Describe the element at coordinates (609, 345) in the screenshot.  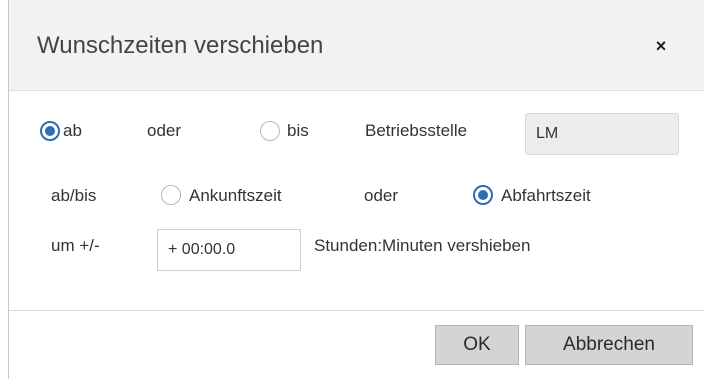
I see `cancel-button: Abbrechen` at that location.